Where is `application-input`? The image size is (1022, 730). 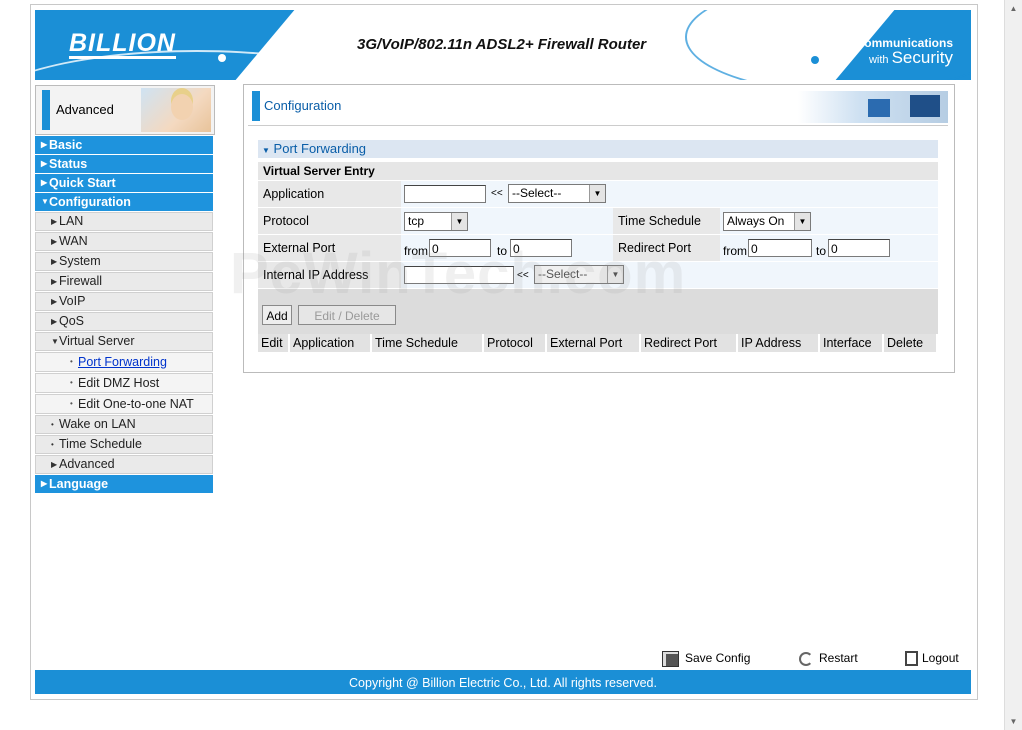 application-input is located at coordinates (445, 194).